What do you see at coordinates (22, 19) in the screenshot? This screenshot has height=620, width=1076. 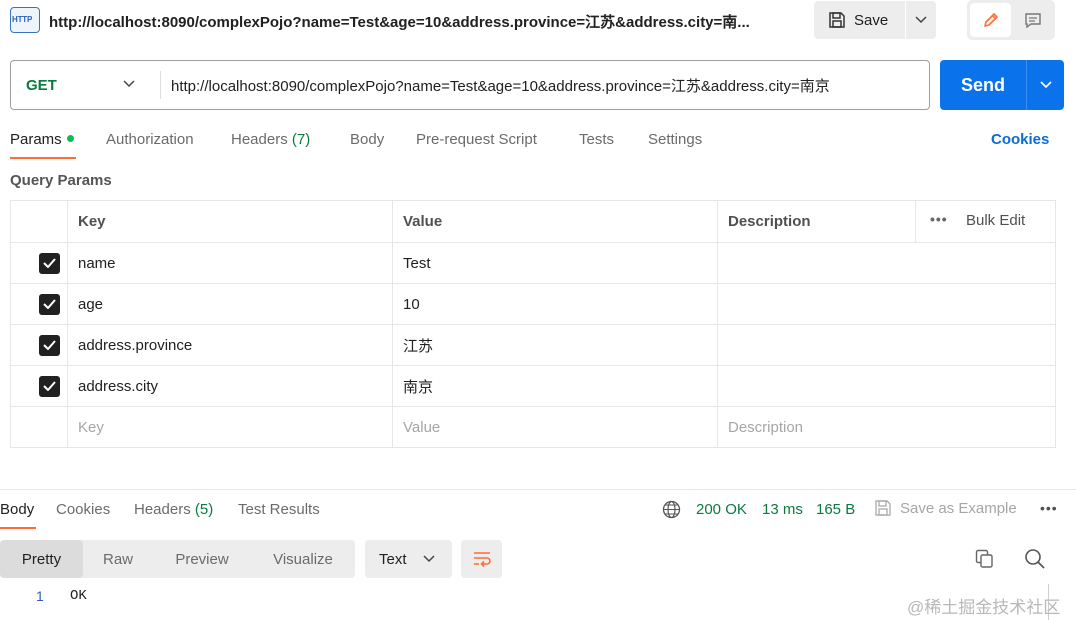 I see `http-icon-label: HTTP` at bounding box center [22, 19].